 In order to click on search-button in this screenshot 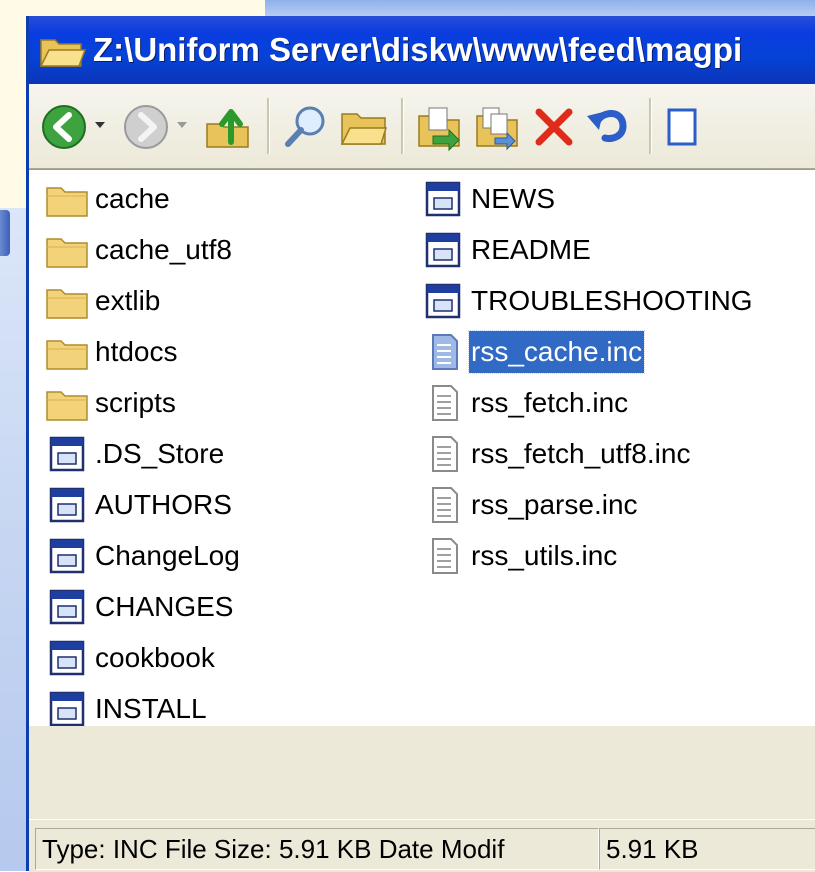, I will do `click(306, 127)`.